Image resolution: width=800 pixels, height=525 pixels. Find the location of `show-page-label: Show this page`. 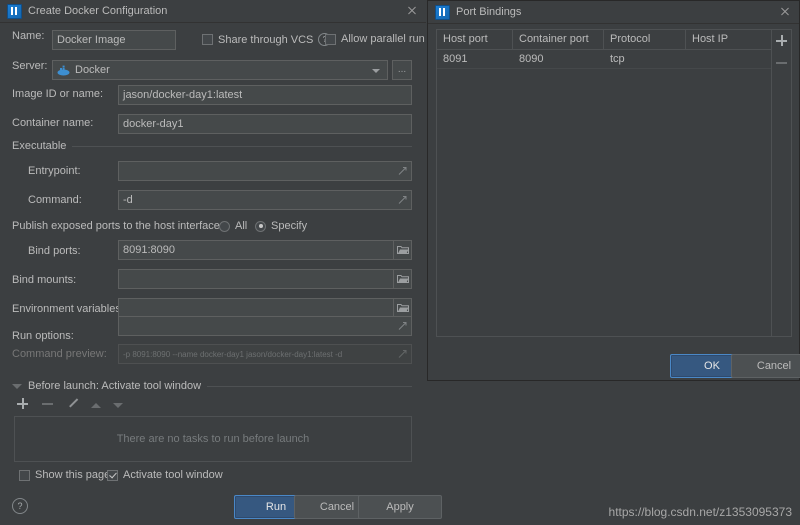

show-page-label: Show this page is located at coordinates (73, 475).